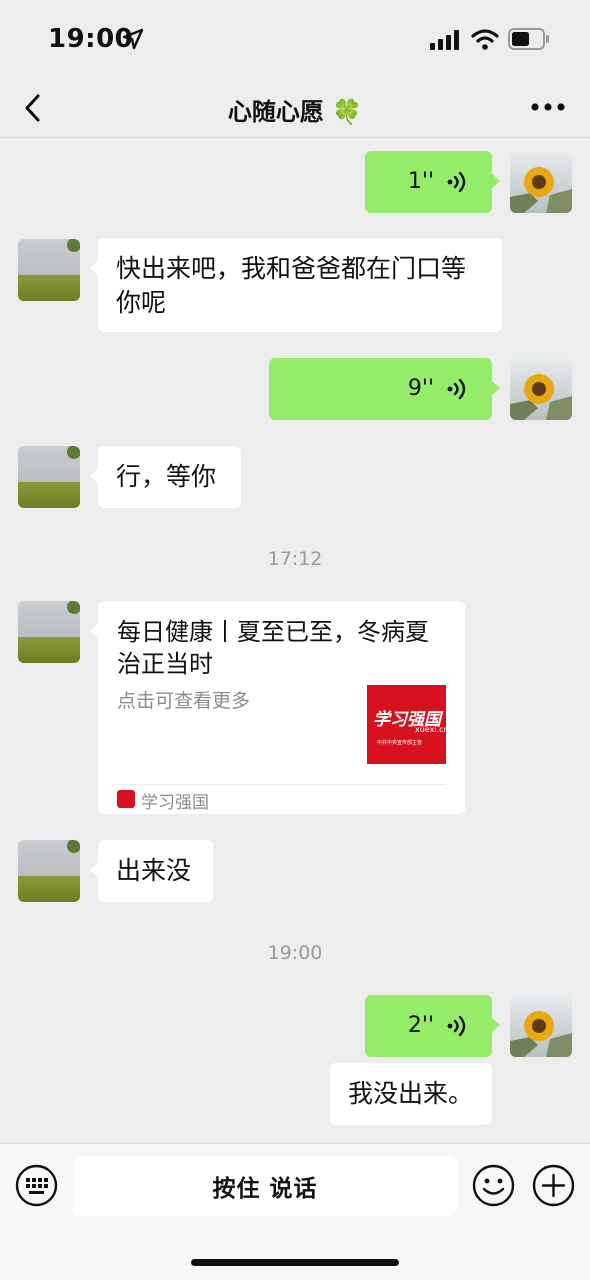  Describe the element at coordinates (133, 39) in the screenshot. I see `location-arrow-icon` at that location.